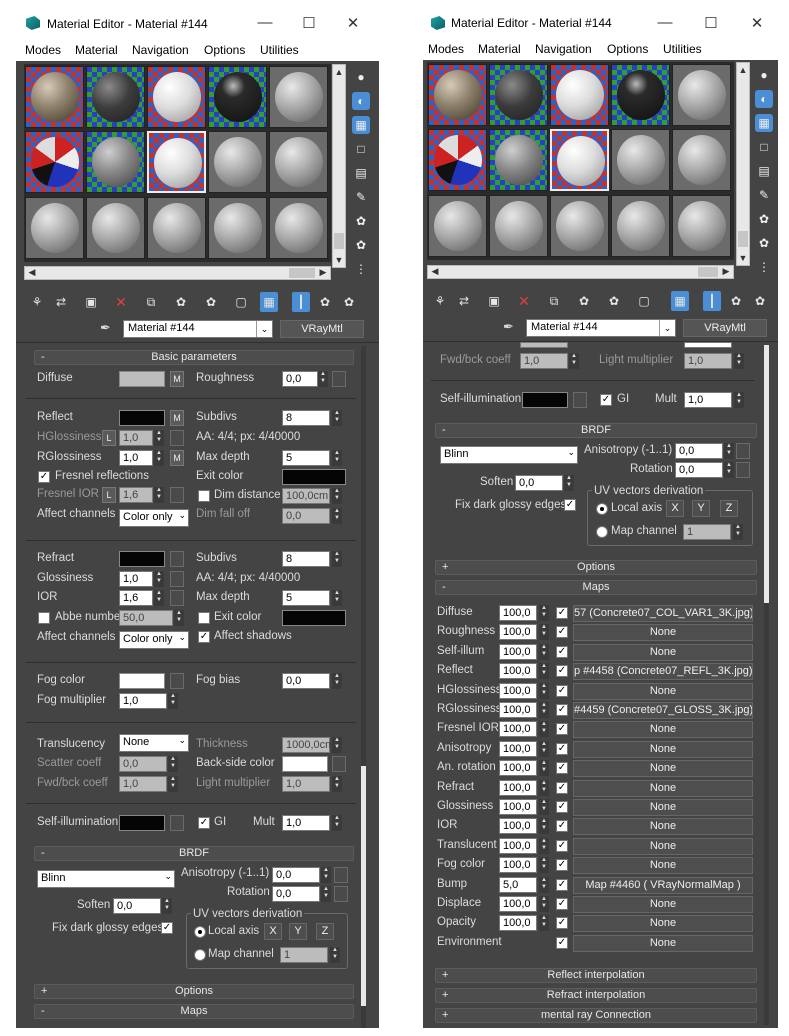 The width and height of the screenshot is (789, 1036). I want to click on menu-utilities: Utilities, so click(682, 49).